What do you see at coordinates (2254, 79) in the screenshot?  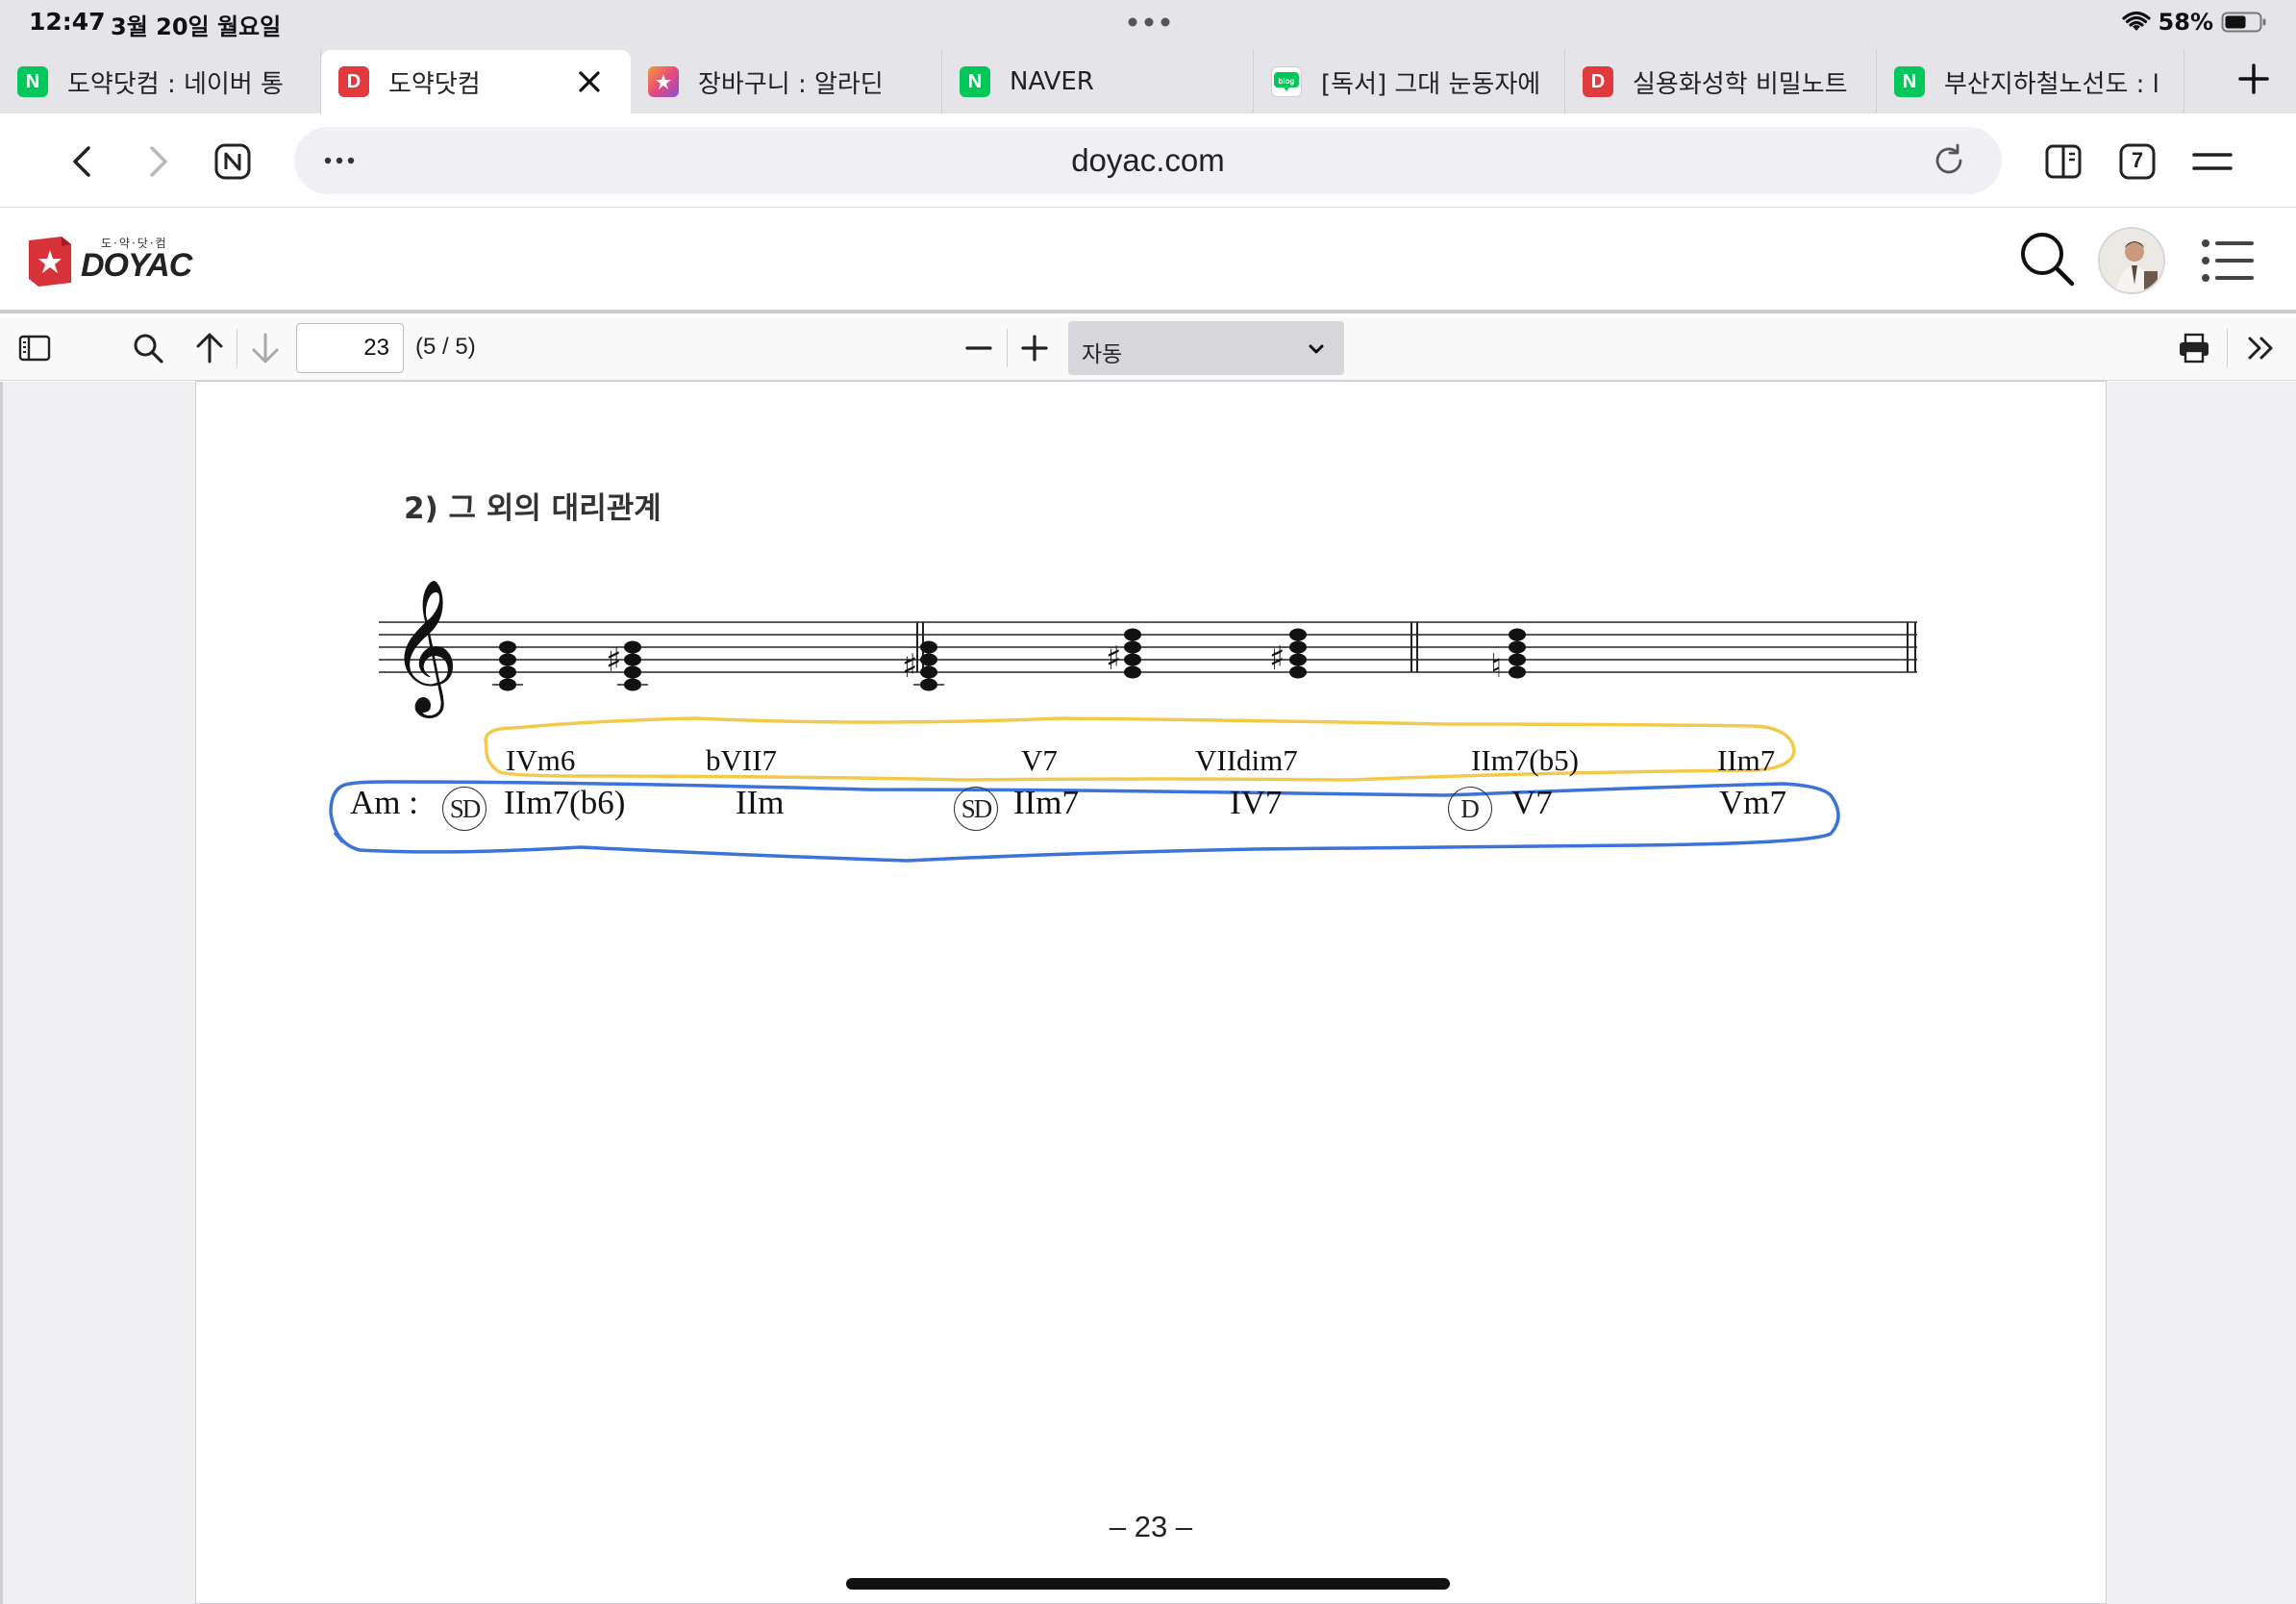 I see `new-tab-plus-icon` at bounding box center [2254, 79].